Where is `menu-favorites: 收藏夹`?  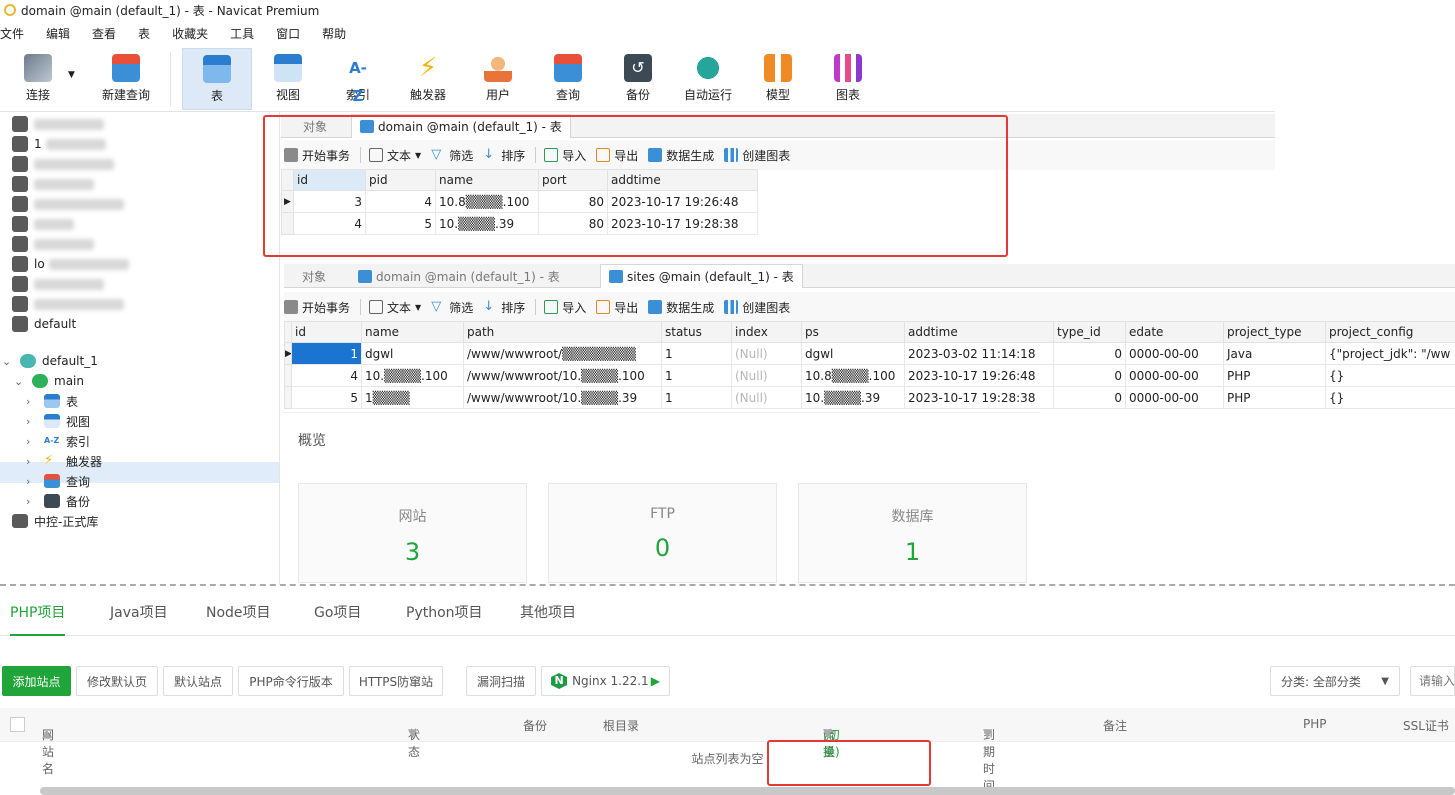
menu-favorites: 收藏夹 is located at coordinates (190, 33).